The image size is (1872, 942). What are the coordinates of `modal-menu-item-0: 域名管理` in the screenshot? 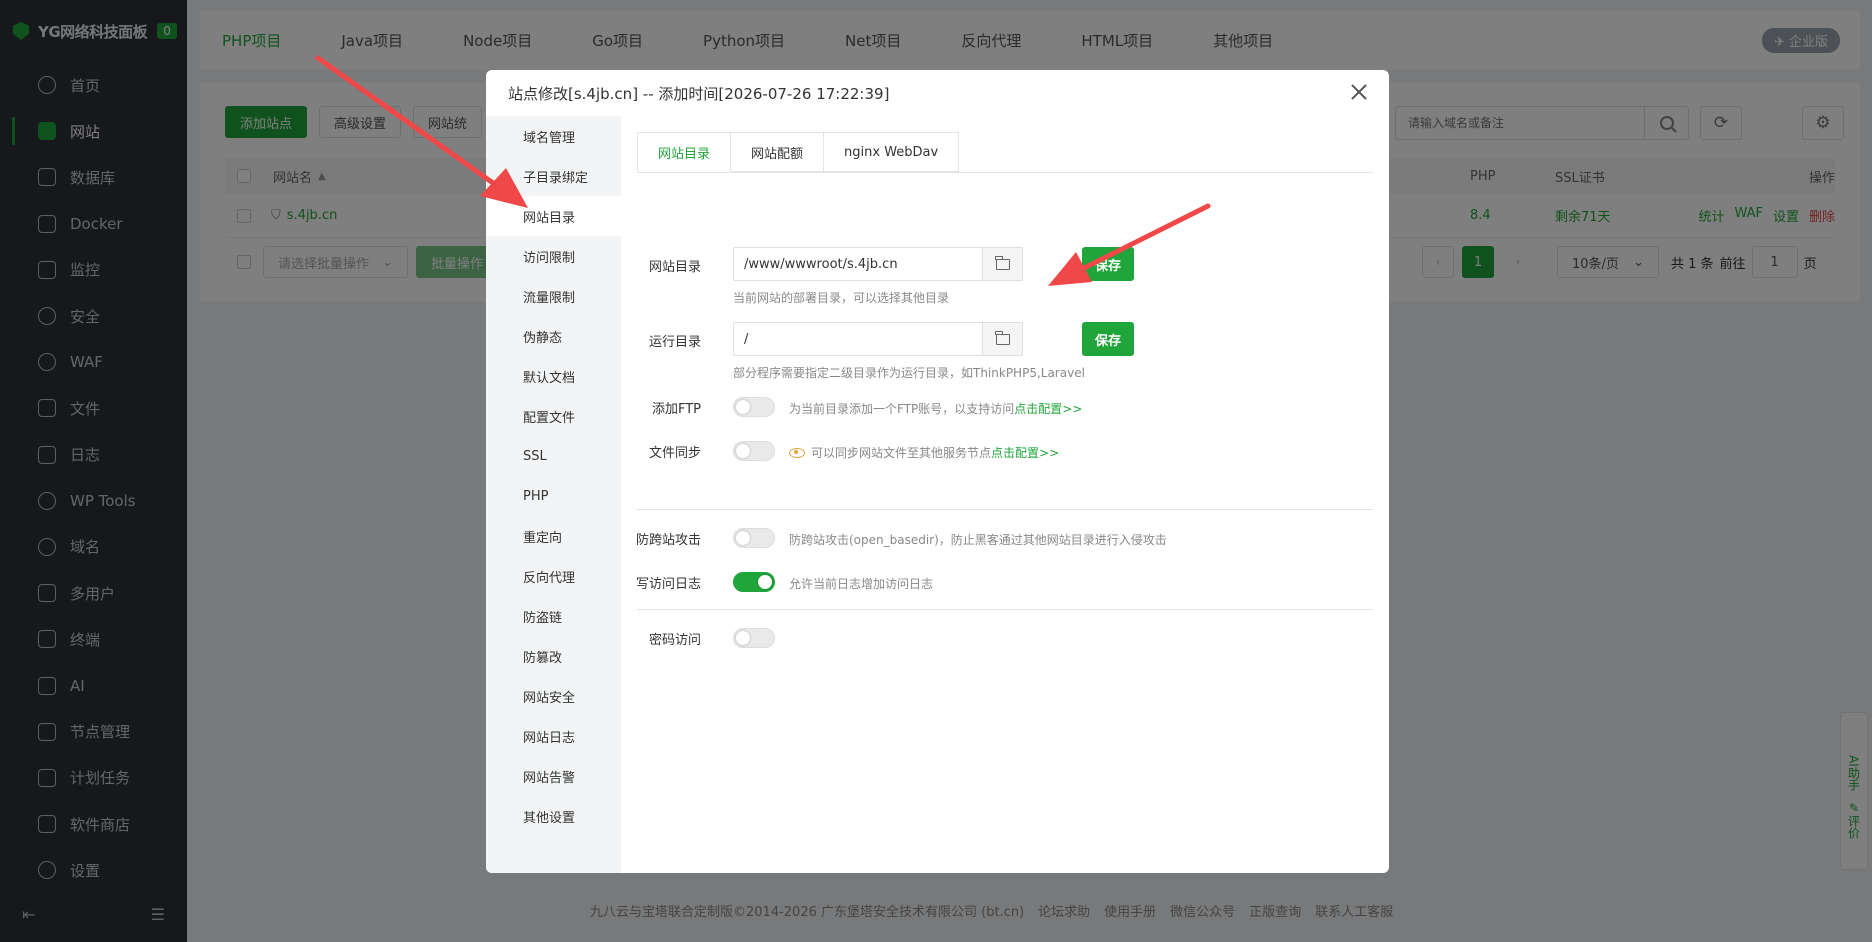 It's located at (553, 136).